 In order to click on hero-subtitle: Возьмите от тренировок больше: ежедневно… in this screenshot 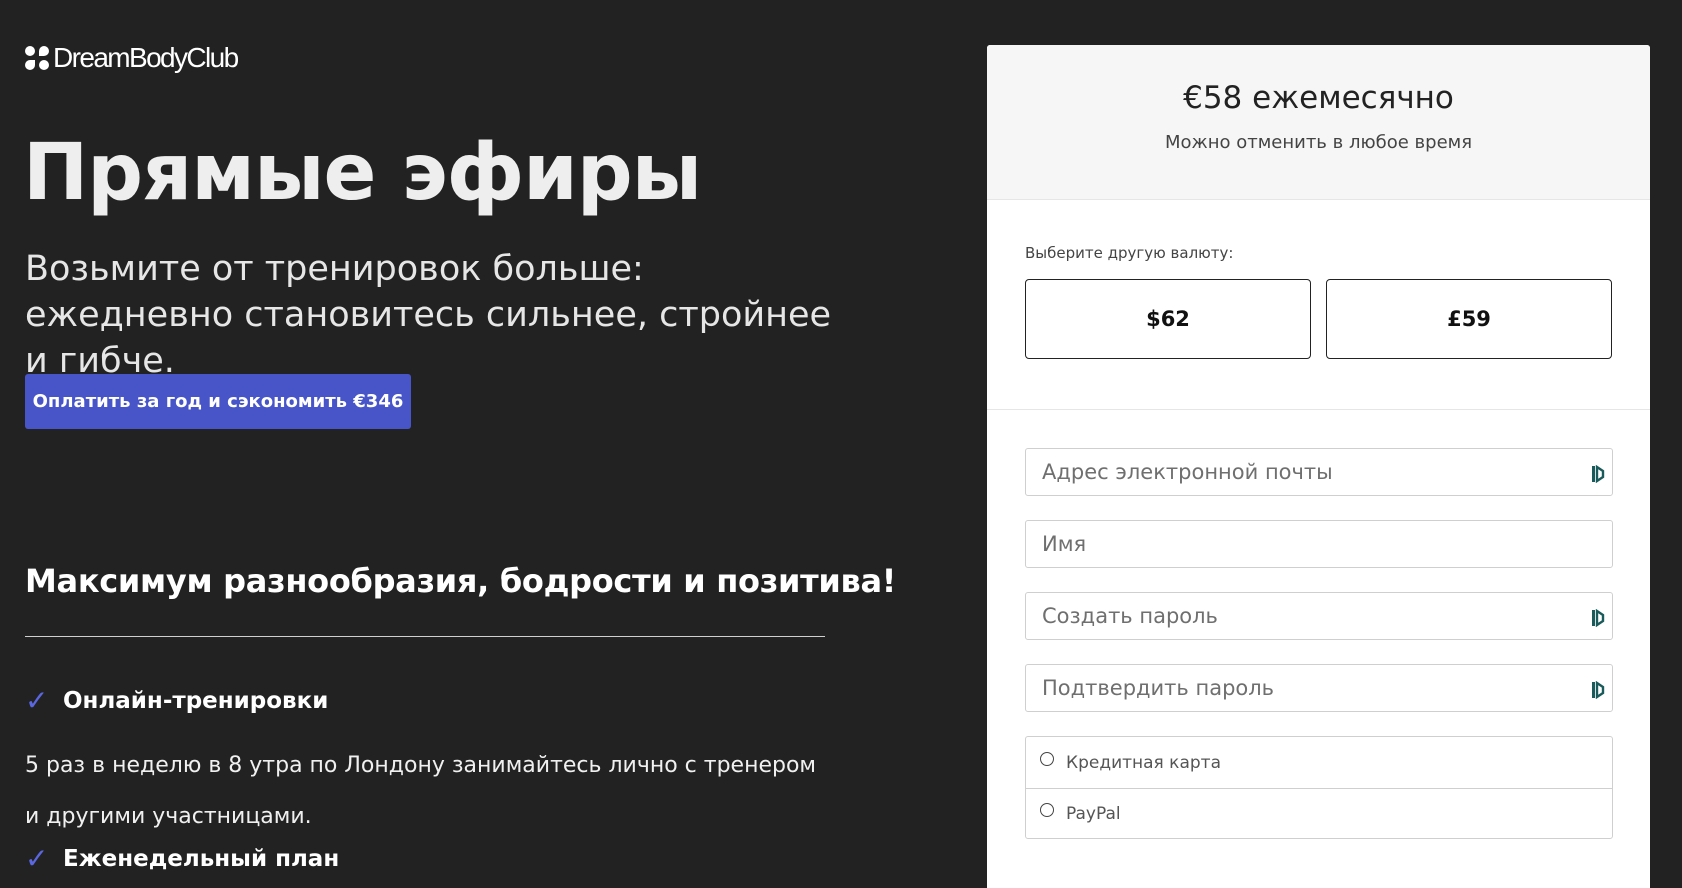, I will do `click(428, 315)`.